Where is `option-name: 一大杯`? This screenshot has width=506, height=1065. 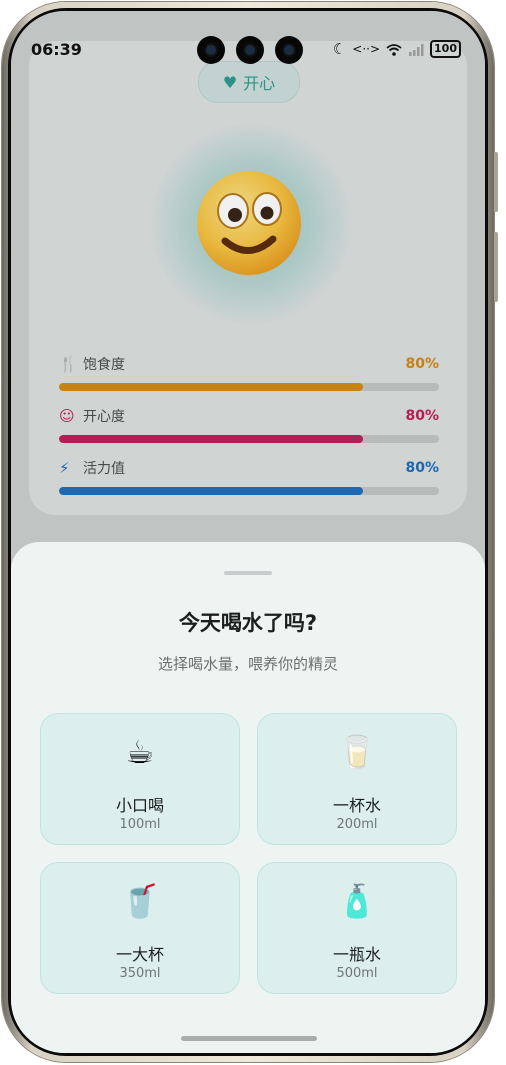
option-name: 一大杯 is located at coordinates (139, 954).